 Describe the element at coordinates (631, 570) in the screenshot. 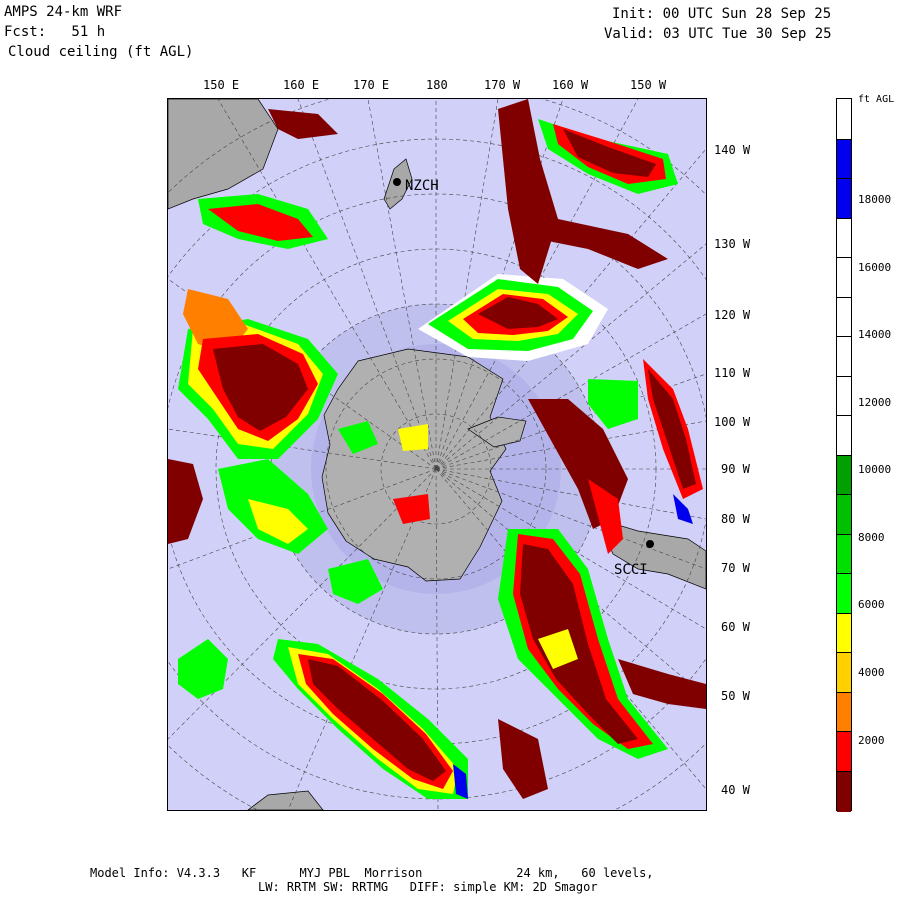

I see `station-label: SCCI` at that location.